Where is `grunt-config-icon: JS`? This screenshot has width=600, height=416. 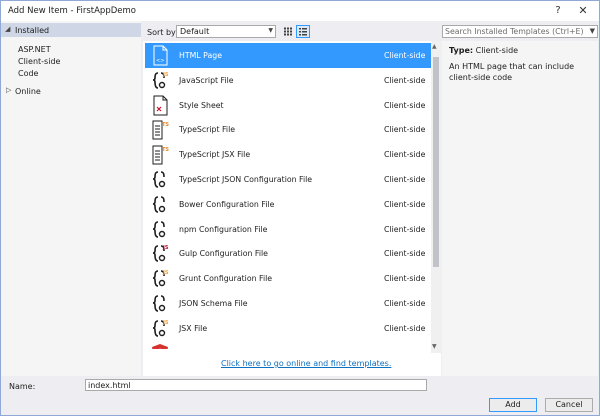 grunt-config-icon: JS is located at coordinates (160, 278).